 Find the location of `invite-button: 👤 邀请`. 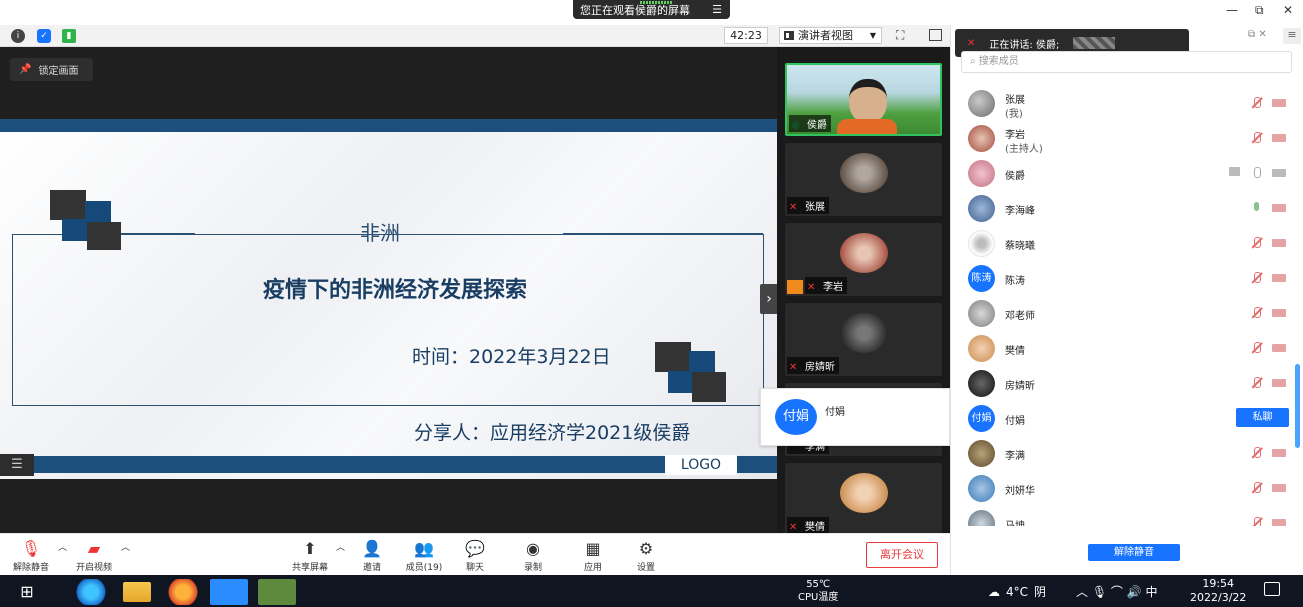

invite-button: 👤 邀请 is located at coordinates (372, 557).